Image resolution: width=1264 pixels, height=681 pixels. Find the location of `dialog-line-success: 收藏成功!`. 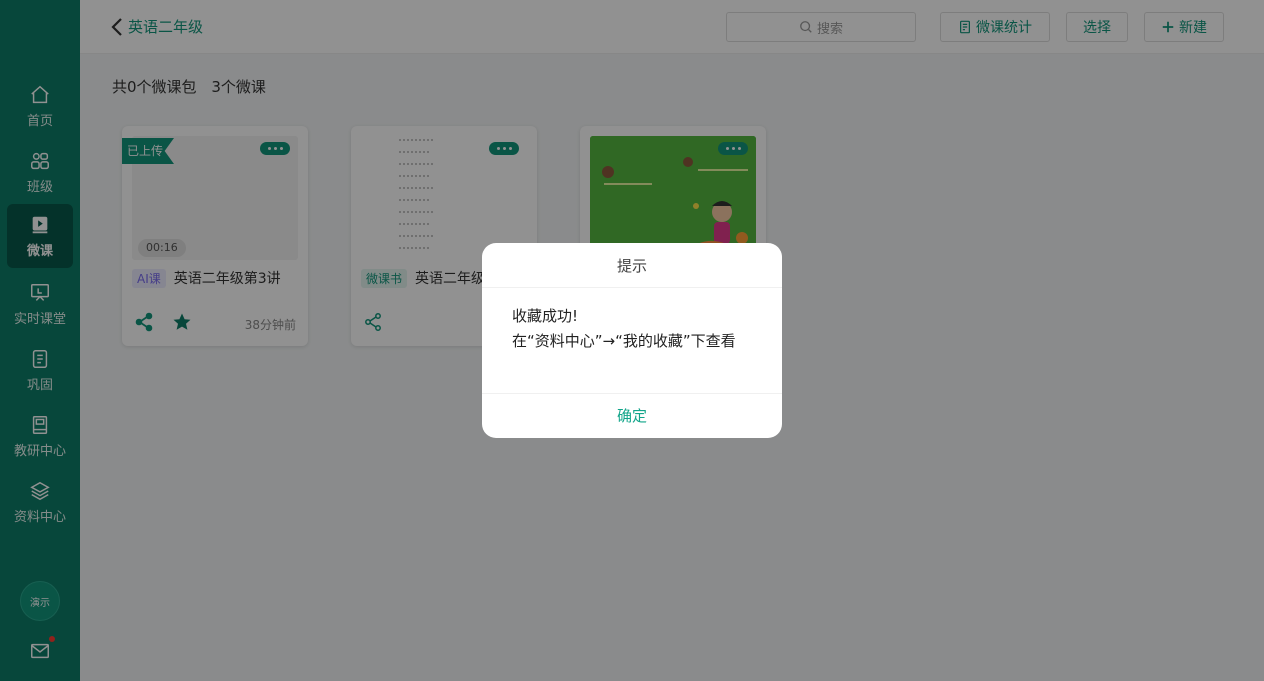

dialog-line-success: 收藏成功! is located at coordinates (545, 316).